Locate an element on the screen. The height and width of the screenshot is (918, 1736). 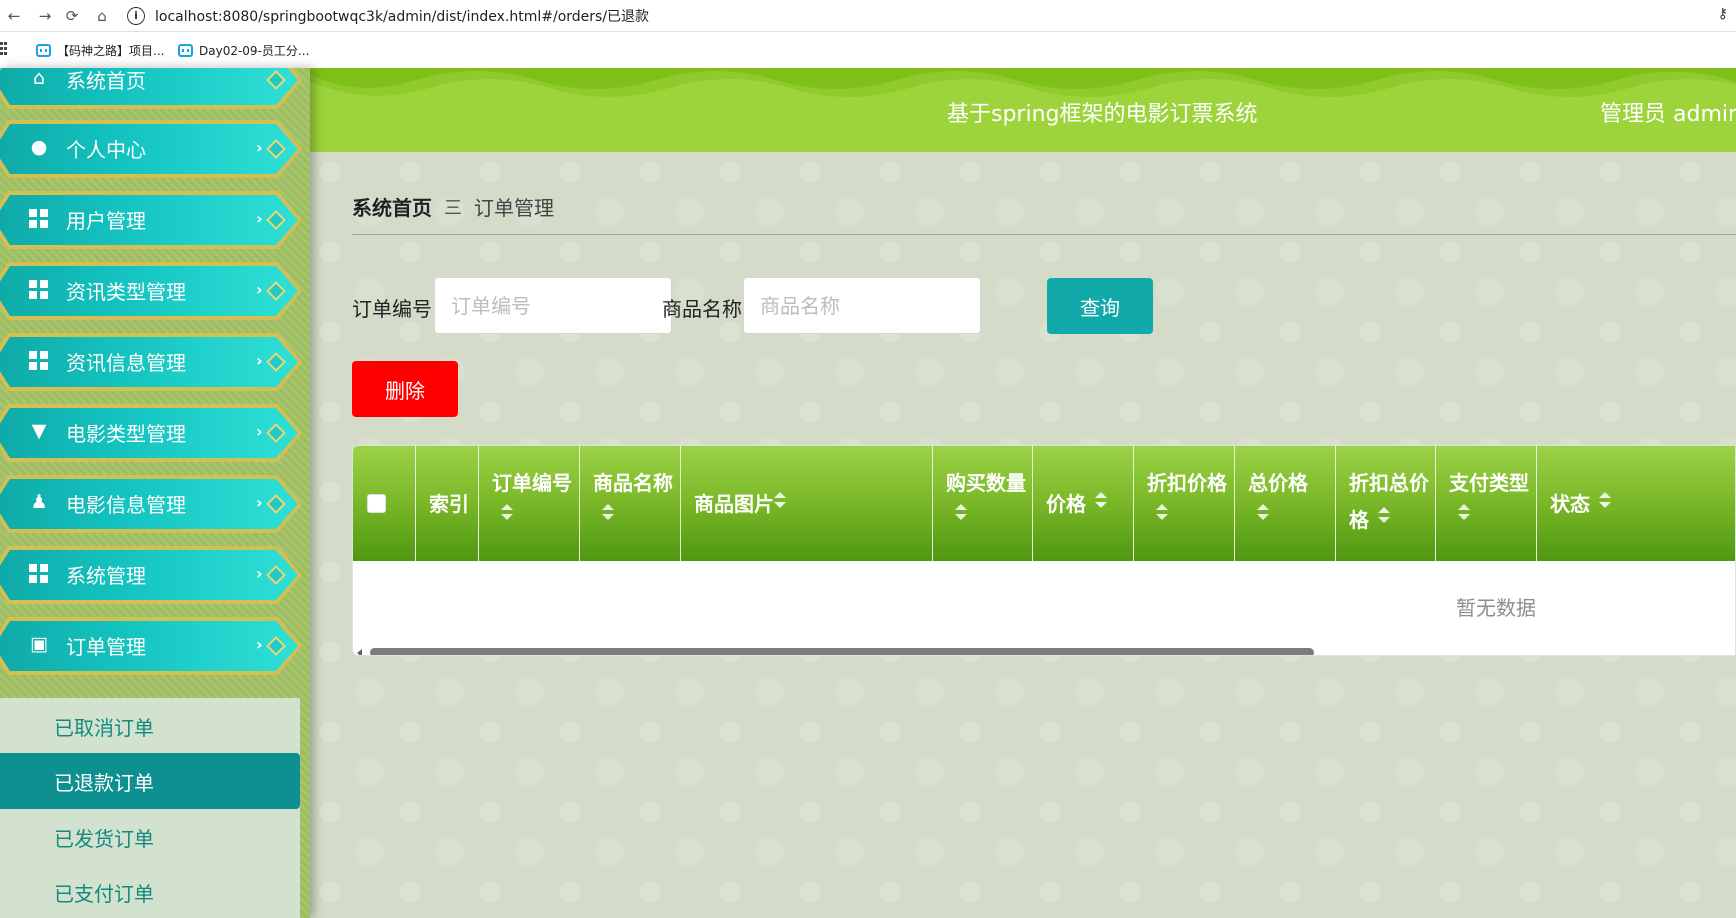
delete-button: 删除 is located at coordinates (405, 389).